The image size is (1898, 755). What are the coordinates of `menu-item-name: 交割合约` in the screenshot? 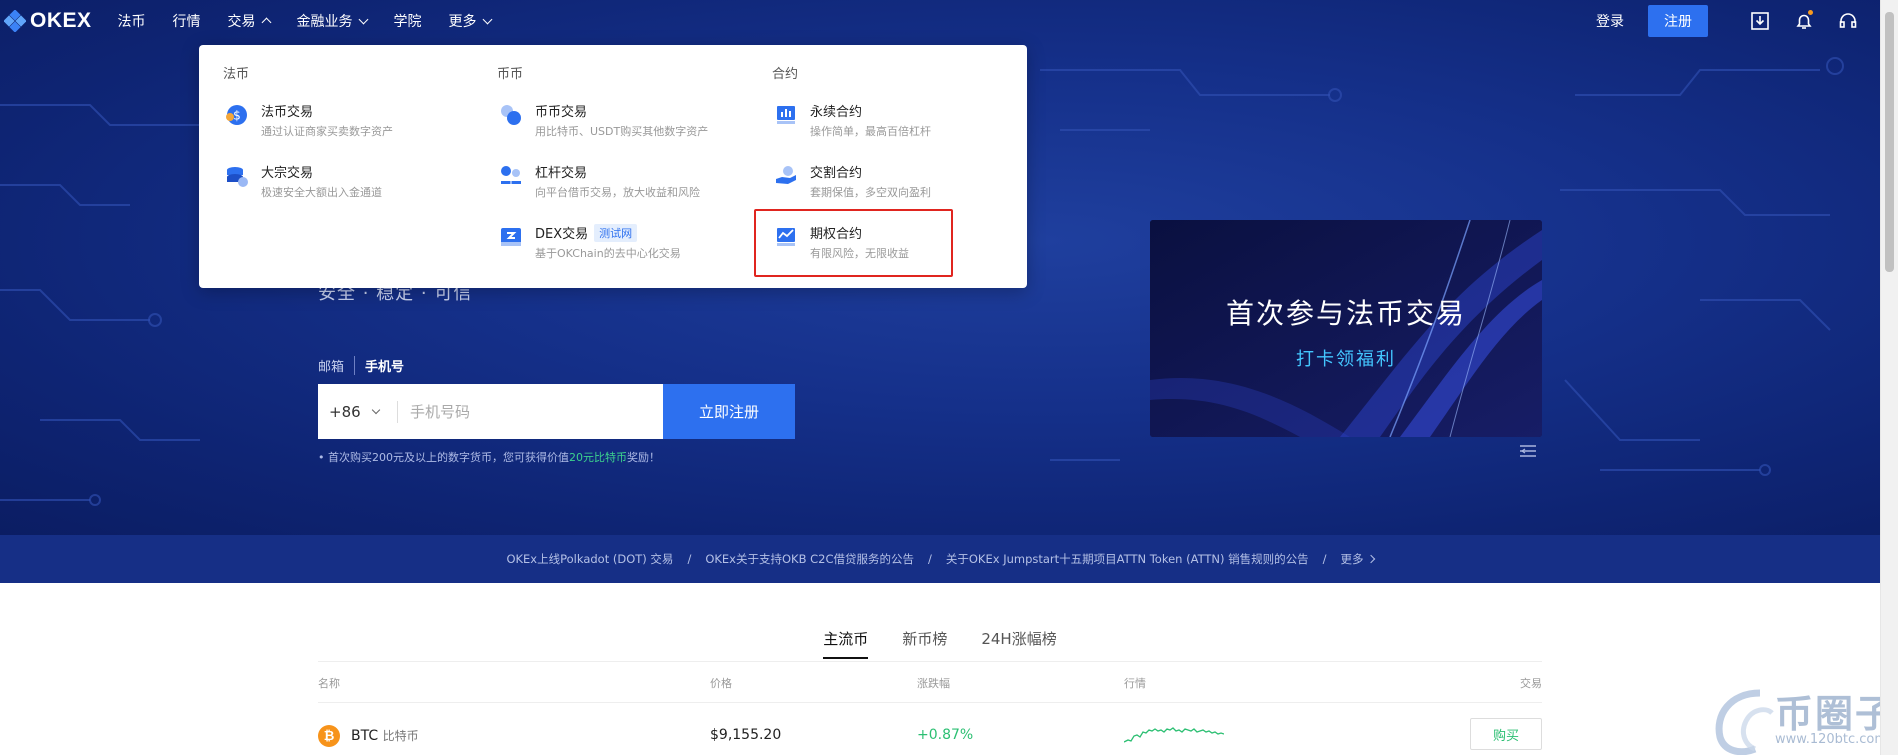 It's located at (836, 173).